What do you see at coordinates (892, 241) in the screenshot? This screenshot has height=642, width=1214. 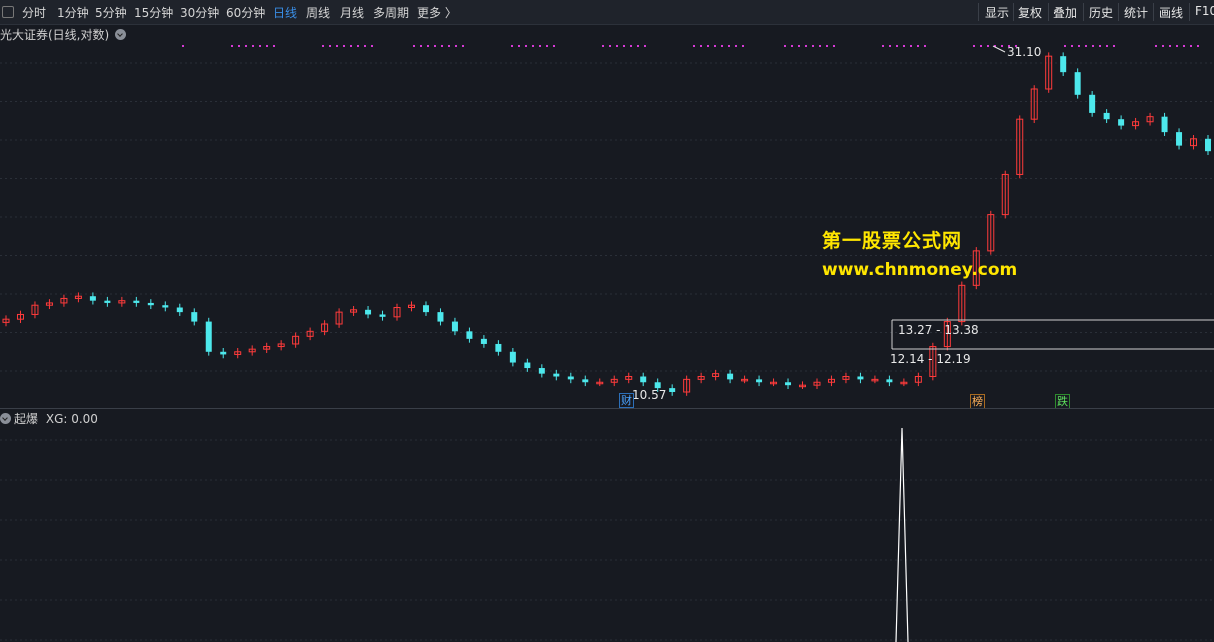 I see `watermark-title: 第一股票公式网` at bounding box center [892, 241].